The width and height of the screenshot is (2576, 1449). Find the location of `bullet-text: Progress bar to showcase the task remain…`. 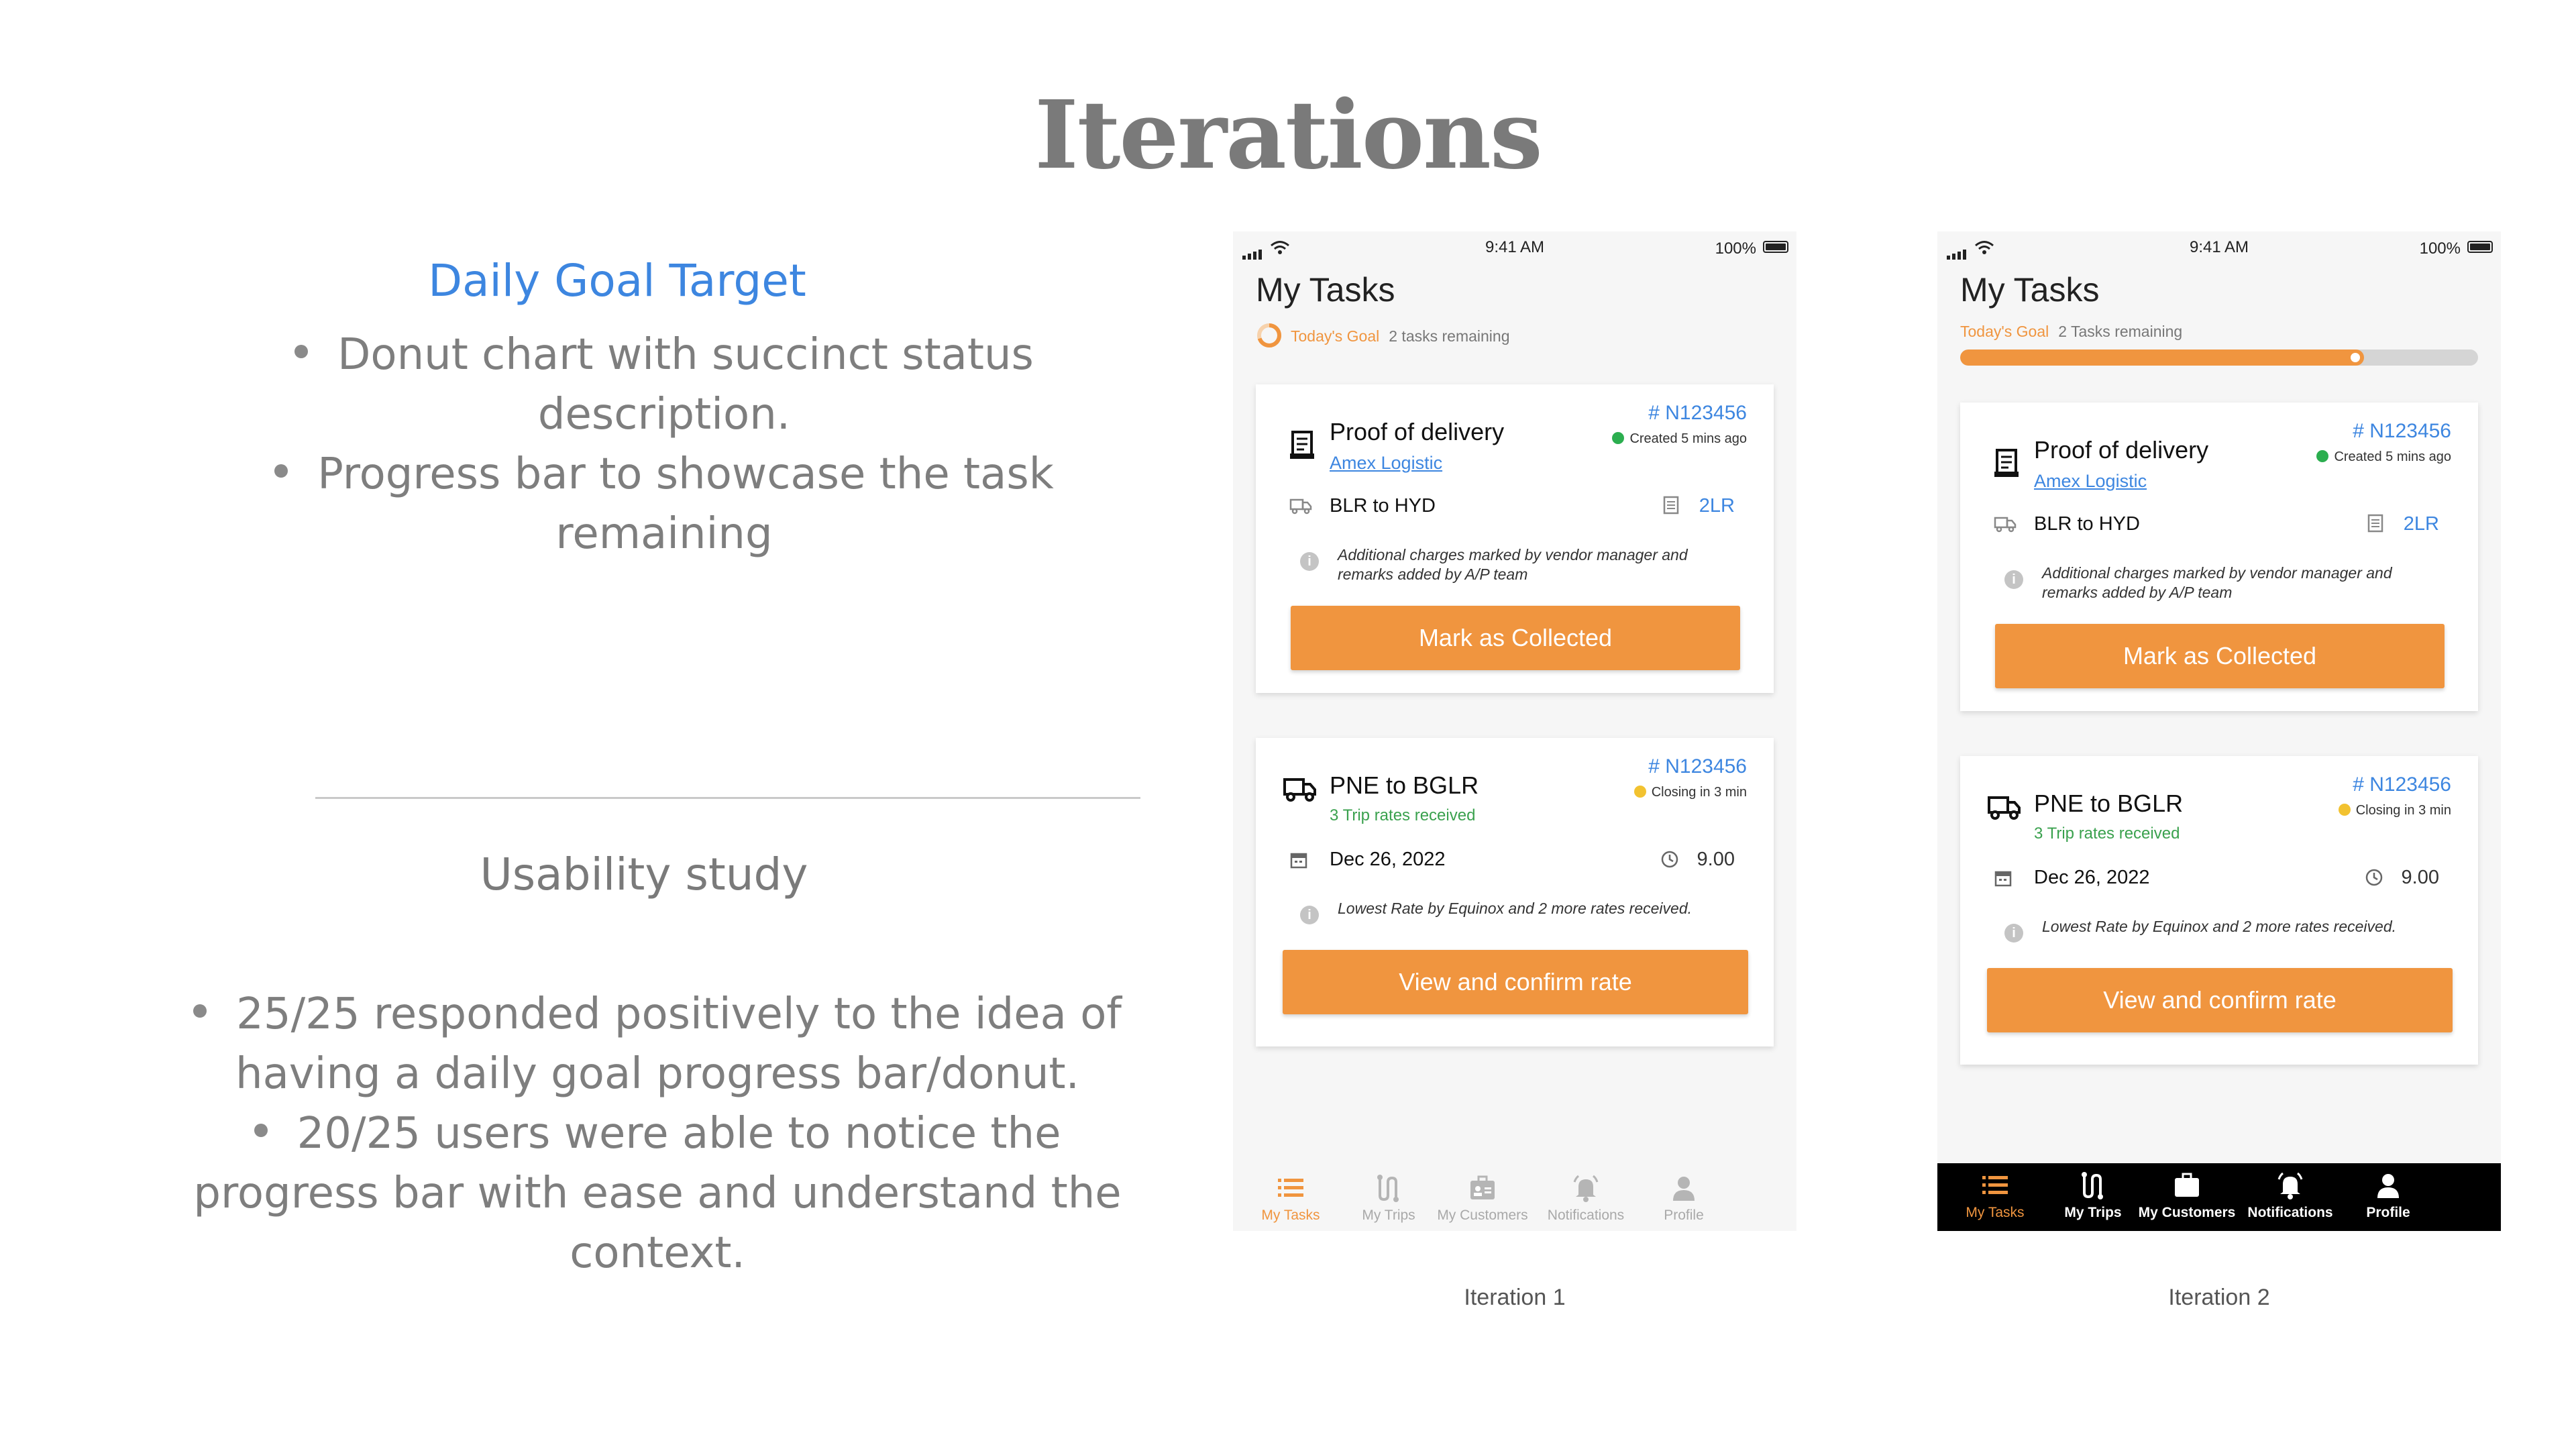

bullet-text: Progress bar to showcase the task remain… is located at coordinates (685, 504).